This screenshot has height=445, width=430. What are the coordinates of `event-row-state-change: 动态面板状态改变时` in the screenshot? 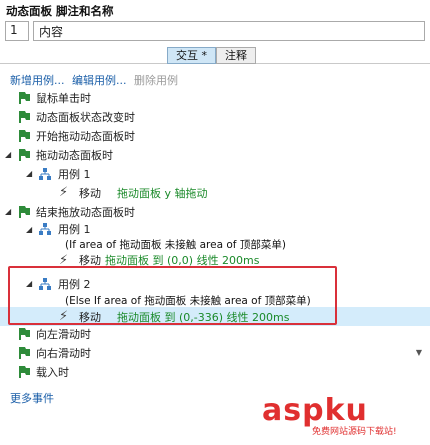 It's located at (215, 116).